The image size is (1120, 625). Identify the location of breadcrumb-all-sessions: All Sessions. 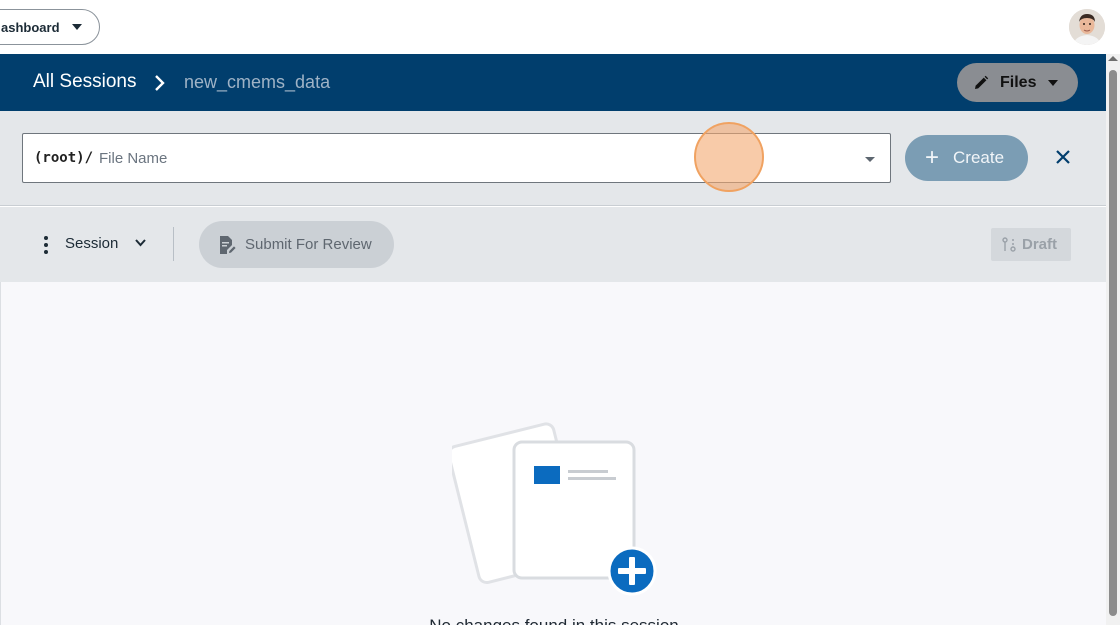
(85, 82).